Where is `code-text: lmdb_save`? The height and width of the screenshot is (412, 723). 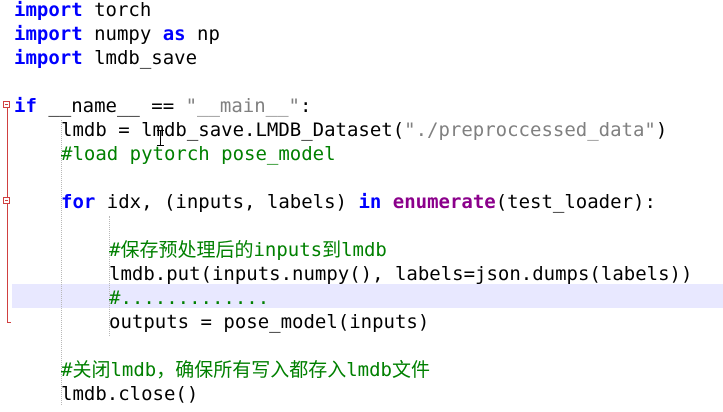 code-text: lmdb_save is located at coordinates (140, 58).